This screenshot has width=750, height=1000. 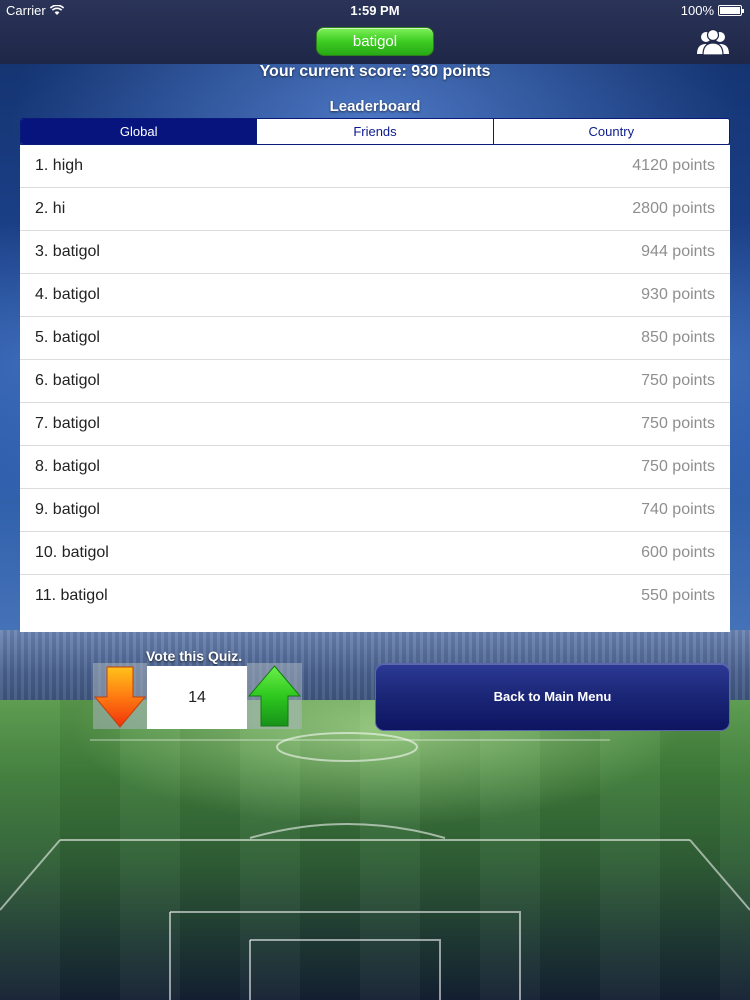 I want to click on status-time: 1:59 PM, so click(x=375, y=10).